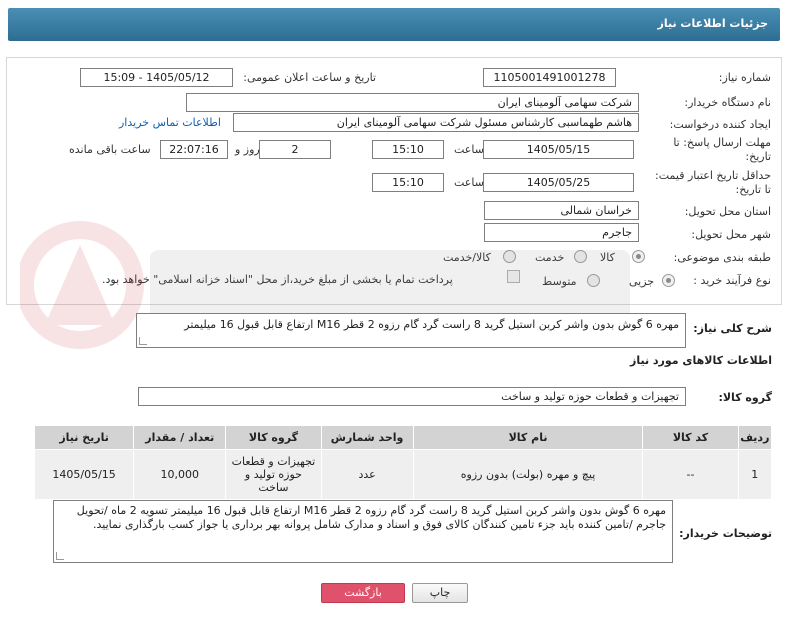 The image size is (788, 619). Describe the element at coordinates (731, 234) in the screenshot. I see `city-label: شهر محل تحویل:` at that location.